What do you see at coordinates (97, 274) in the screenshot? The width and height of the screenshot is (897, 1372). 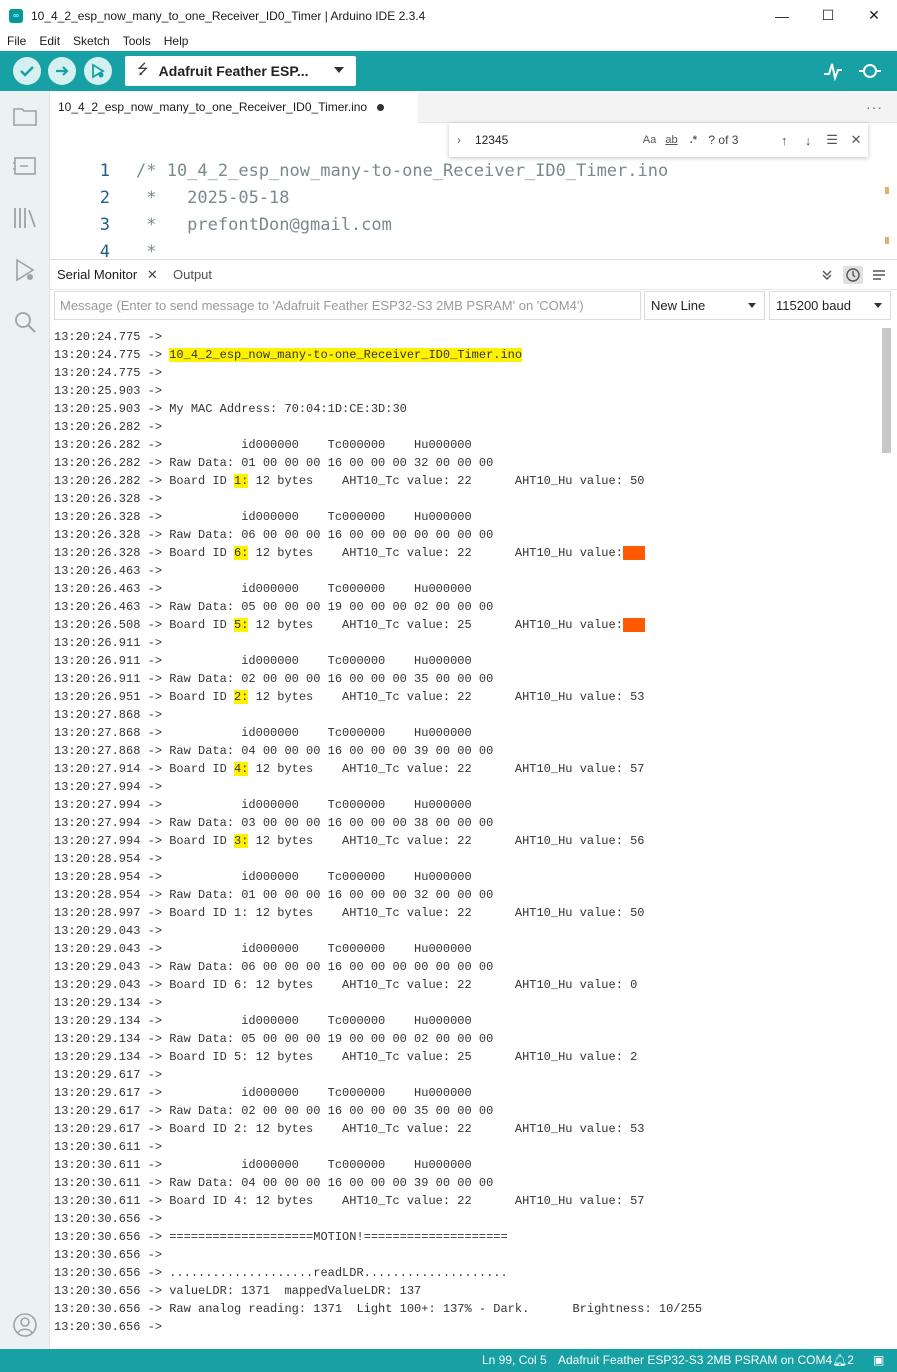 I see `tab-serial-monitor-label: Serial Monitor` at bounding box center [97, 274].